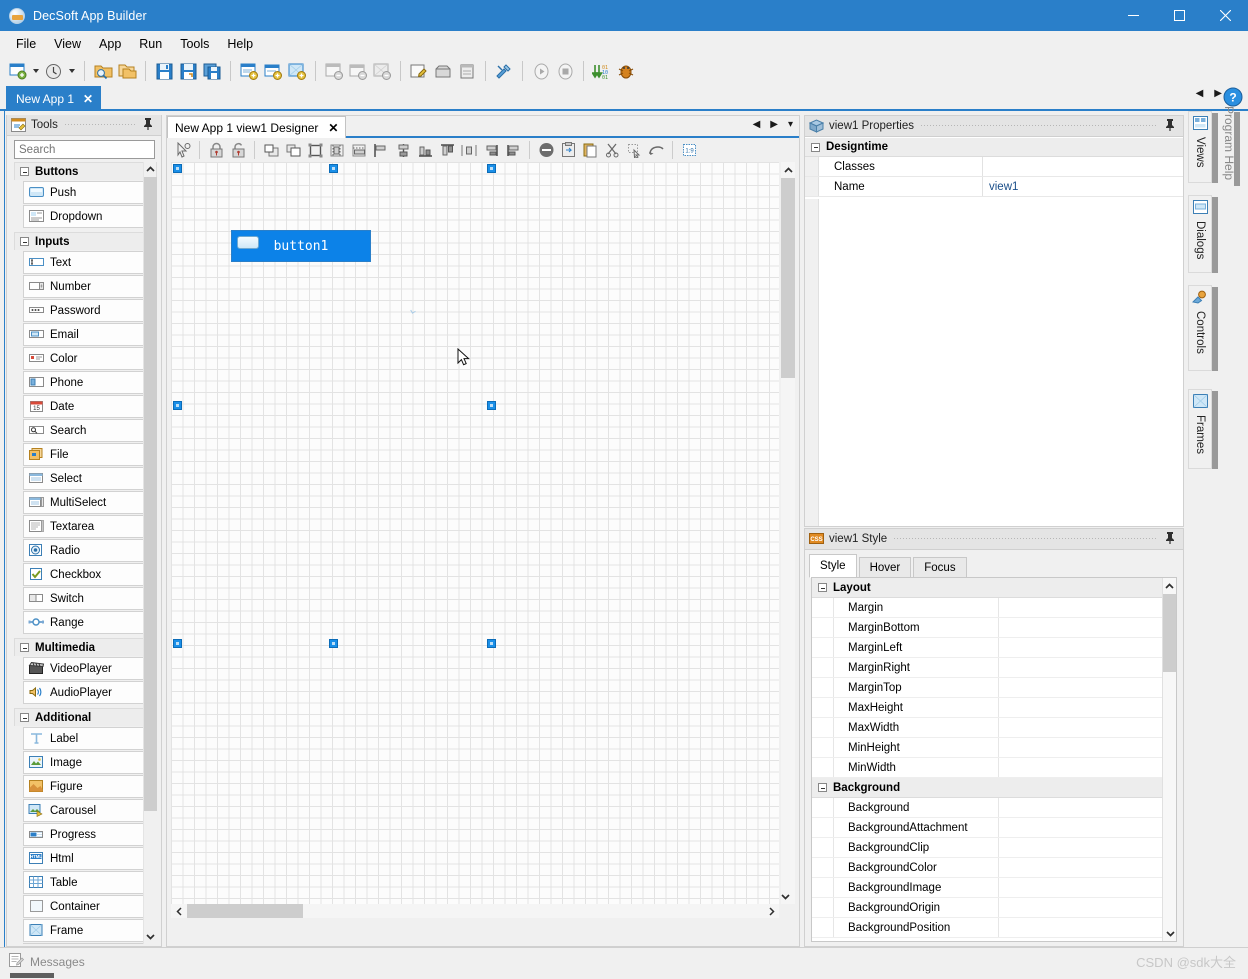  What do you see at coordinates (183, 150) in the screenshot?
I see `select-tool-button` at bounding box center [183, 150].